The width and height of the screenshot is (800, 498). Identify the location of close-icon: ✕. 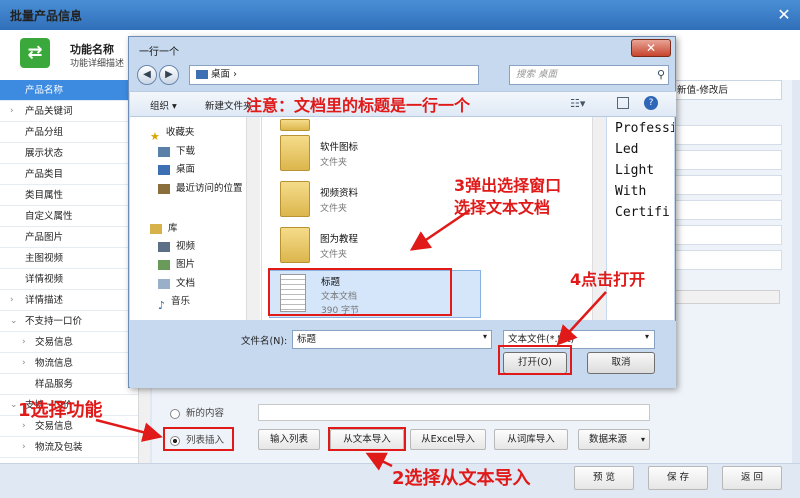
(784, 15).